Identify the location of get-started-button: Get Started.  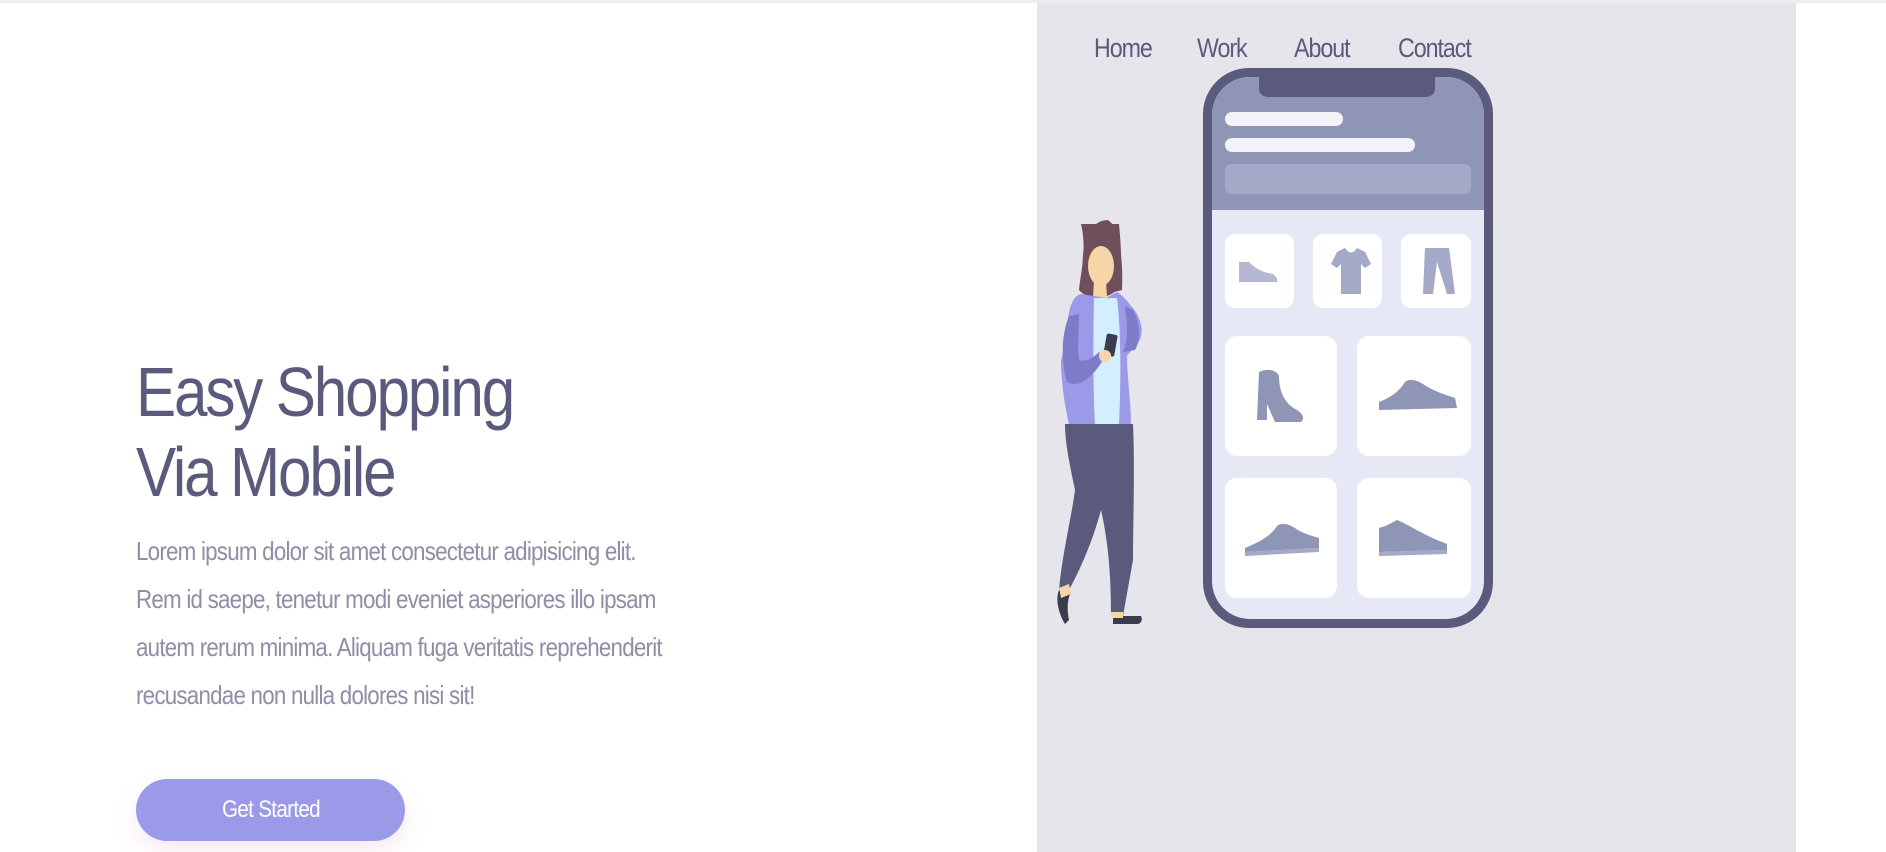
(270, 810).